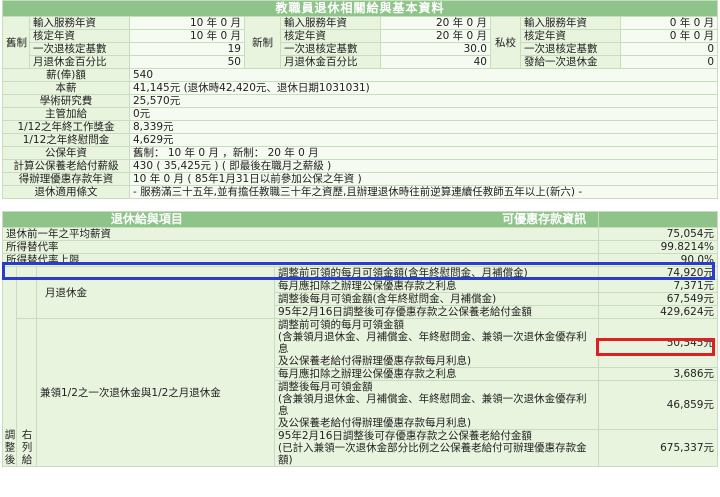 The width and height of the screenshot is (720, 497). Describe the element at coordinates (66, 75) in the screenshot. I see `info-label: 薪(俸)額` at that location.